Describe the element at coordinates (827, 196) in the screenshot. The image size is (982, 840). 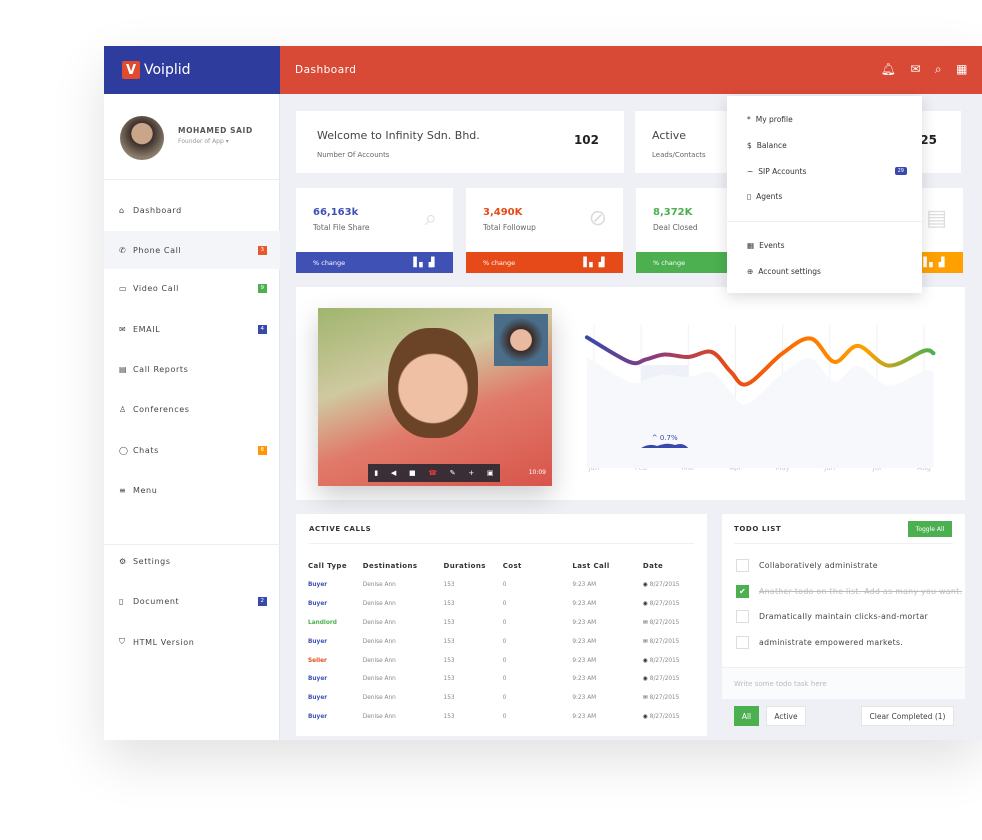
I see `menu-item-agents: ▯ Agents` at that location.